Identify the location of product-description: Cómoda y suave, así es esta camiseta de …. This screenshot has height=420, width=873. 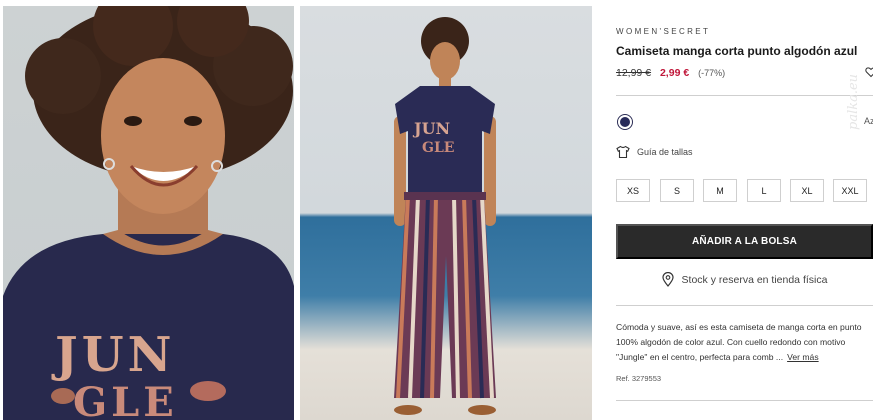
(744, 342).